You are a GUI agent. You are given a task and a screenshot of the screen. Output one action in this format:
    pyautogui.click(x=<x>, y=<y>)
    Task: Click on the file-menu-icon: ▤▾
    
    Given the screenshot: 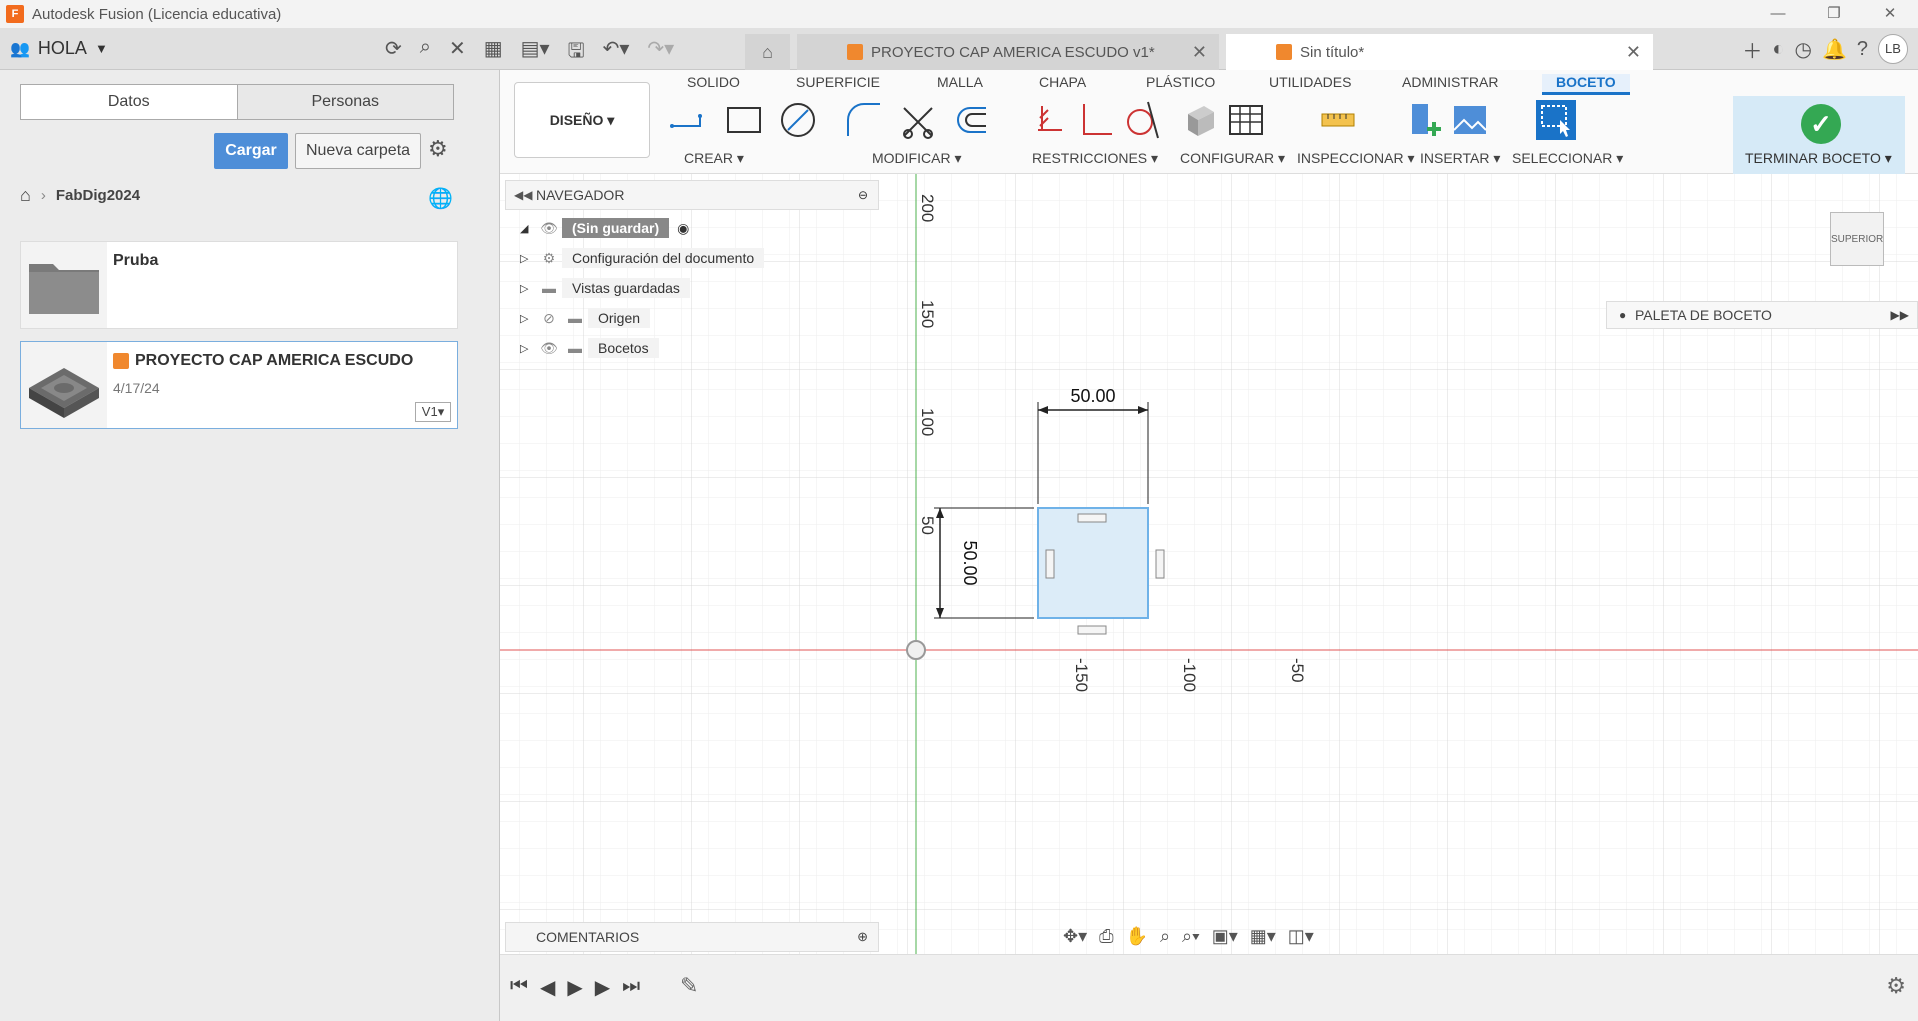 What is the action you would take?
    pyautogui.click(x=535, y=53)
    